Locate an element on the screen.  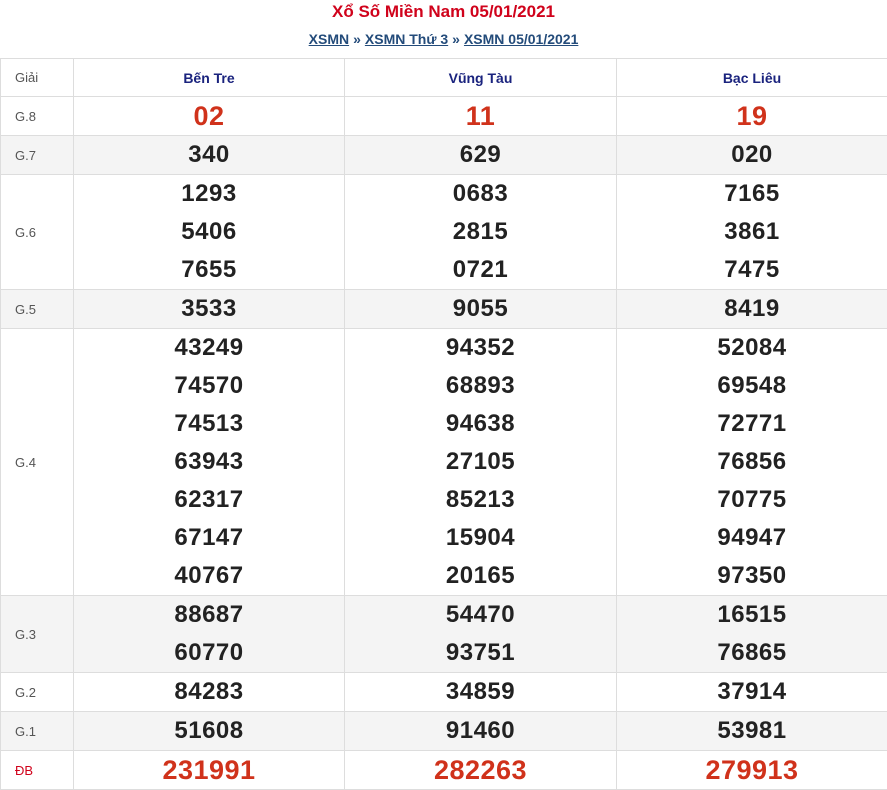
result-cell-bac-lieu: 19 is located at coordinates (751, 116).